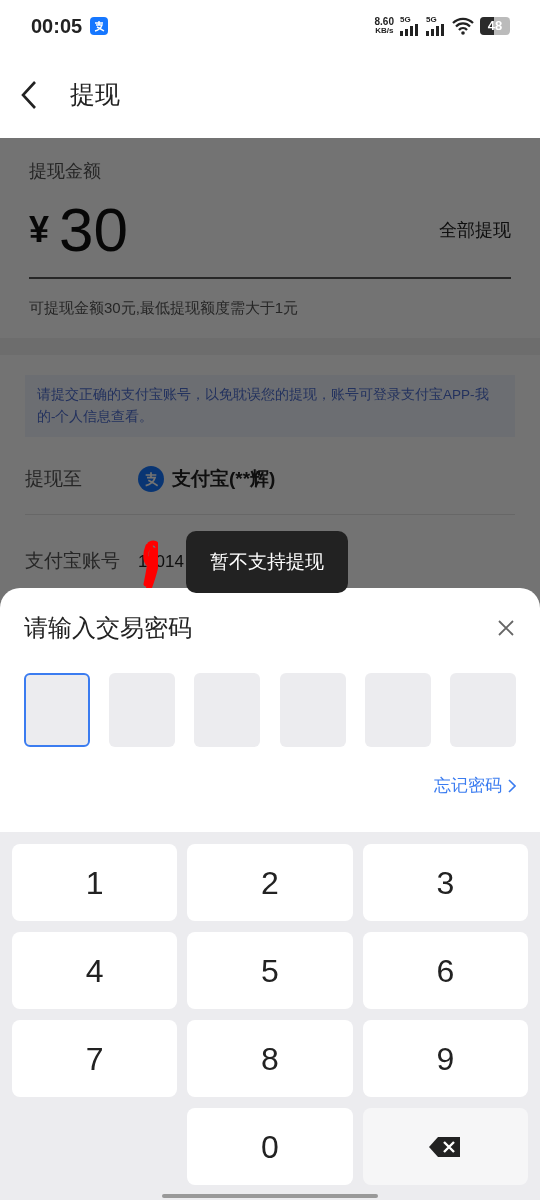 The height and width of the screenshot is (1200, 540). What do you see at coordinates (151, 479) in the screenshot?
I see `alipay-icon` at bounding box center [151, 479].